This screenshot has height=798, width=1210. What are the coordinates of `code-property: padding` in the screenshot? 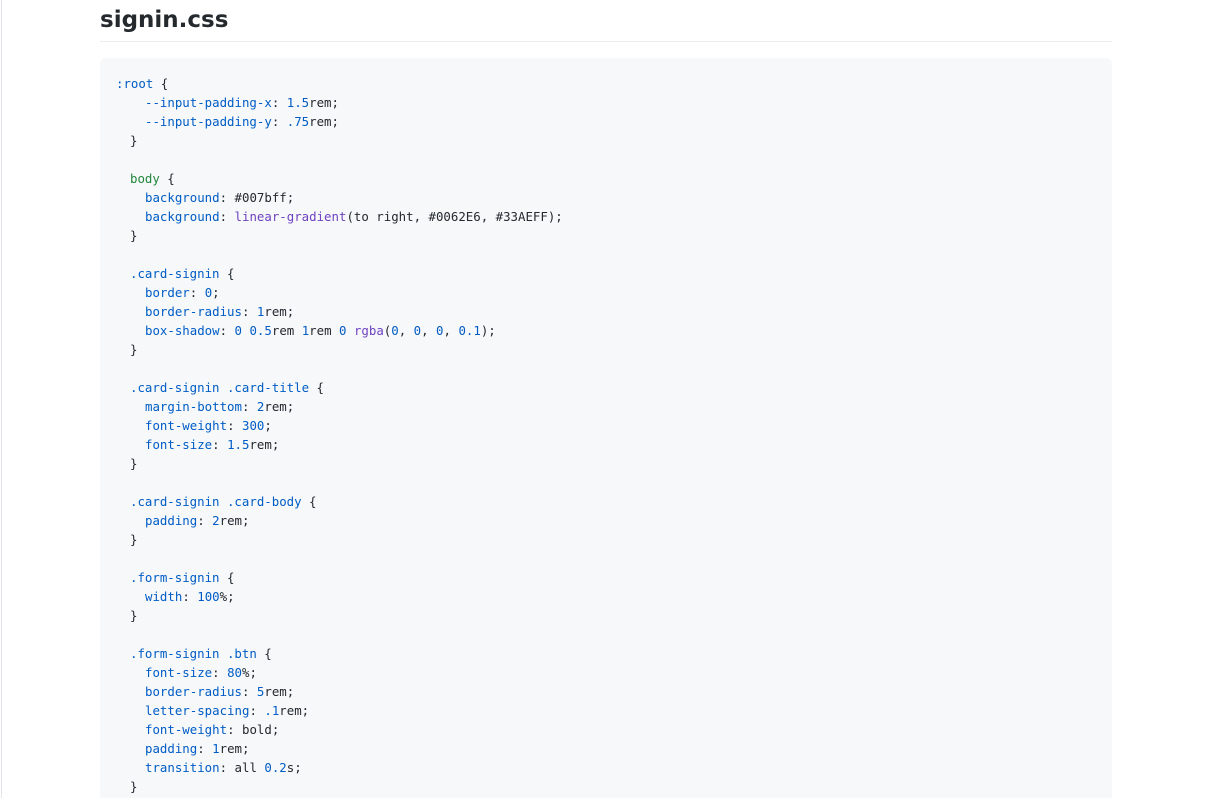 It's located at (171, 520).